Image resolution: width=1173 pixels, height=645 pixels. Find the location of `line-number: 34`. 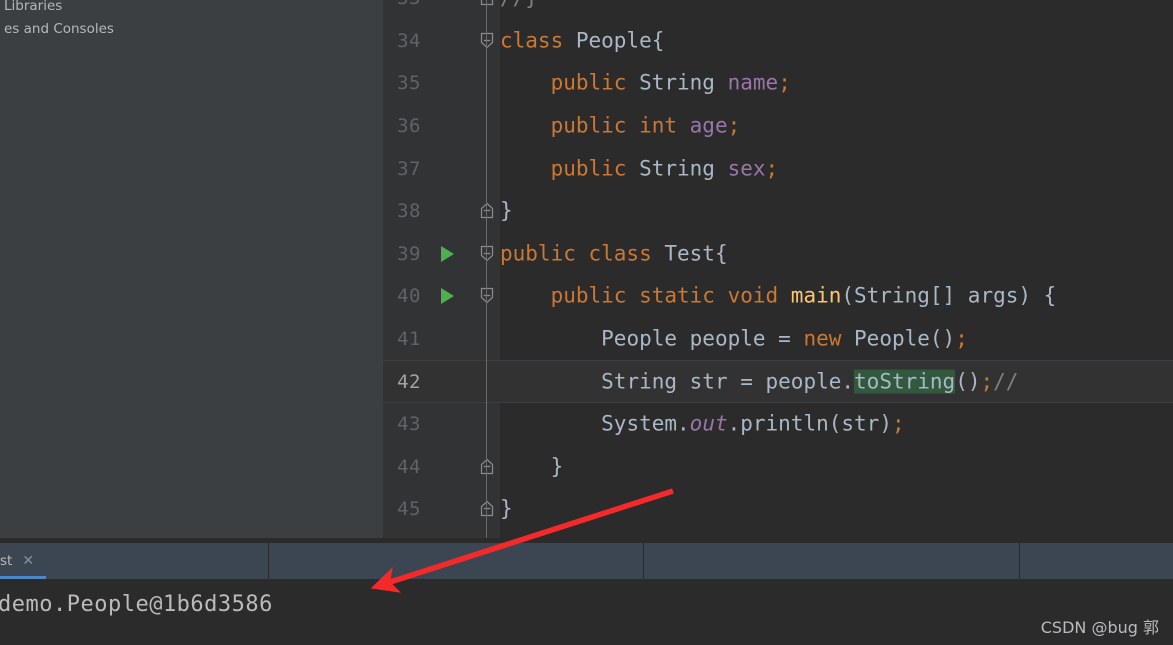

line-number: 34 is located at coordinates (409, 40).